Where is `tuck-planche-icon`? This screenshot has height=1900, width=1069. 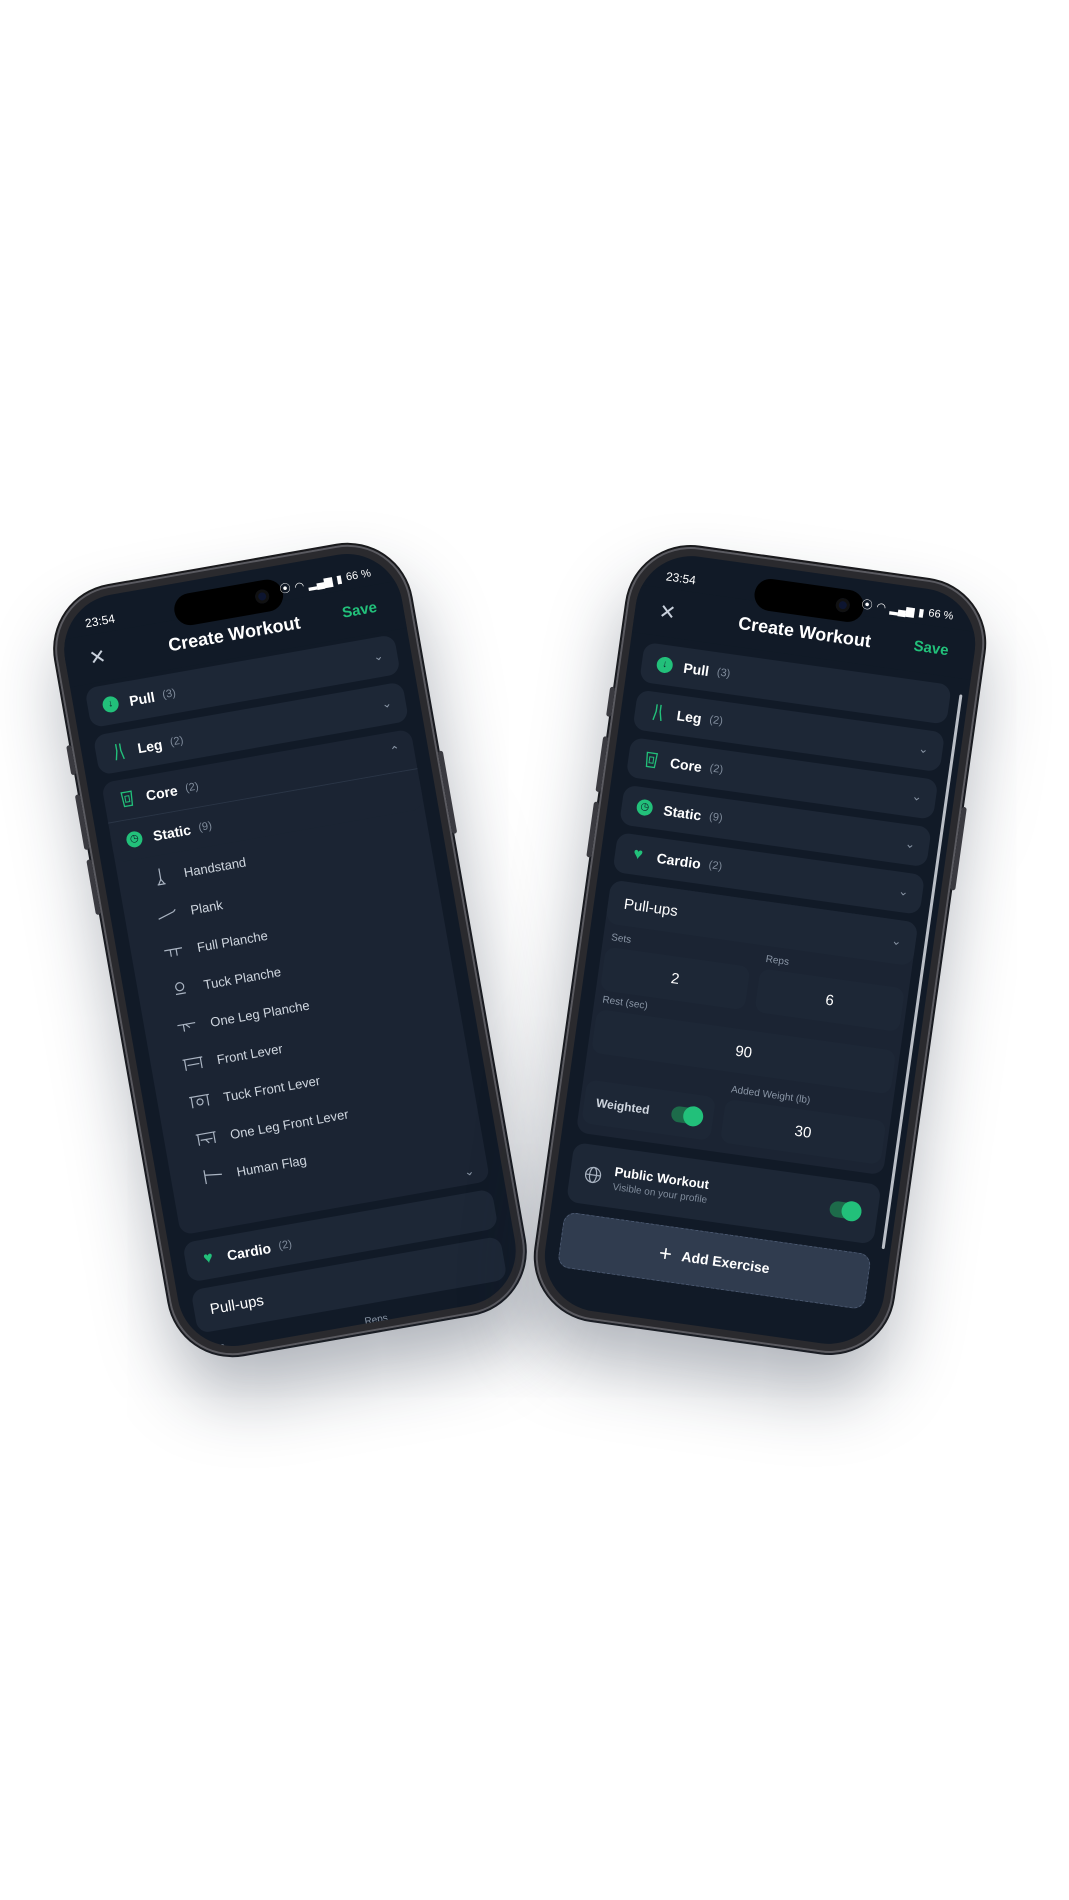 tuck-planche-icon is located at coordinates (180, 989).